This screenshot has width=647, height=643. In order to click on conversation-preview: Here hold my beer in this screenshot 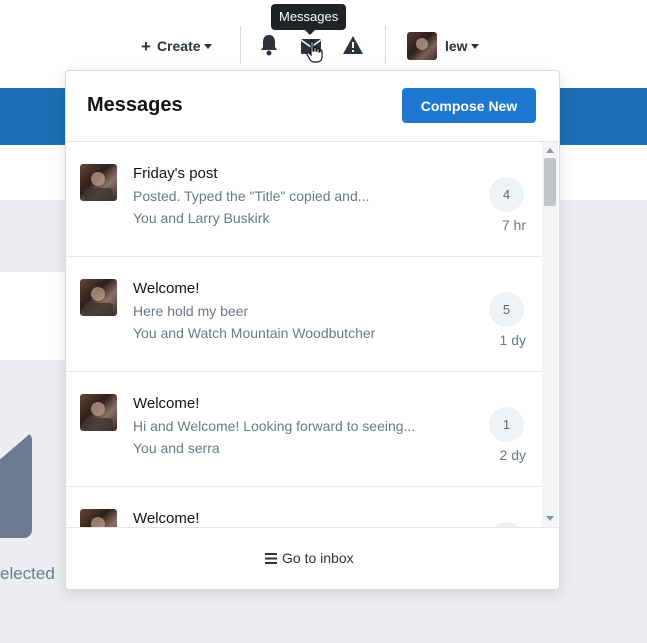, I will do `click(191, 311)`.